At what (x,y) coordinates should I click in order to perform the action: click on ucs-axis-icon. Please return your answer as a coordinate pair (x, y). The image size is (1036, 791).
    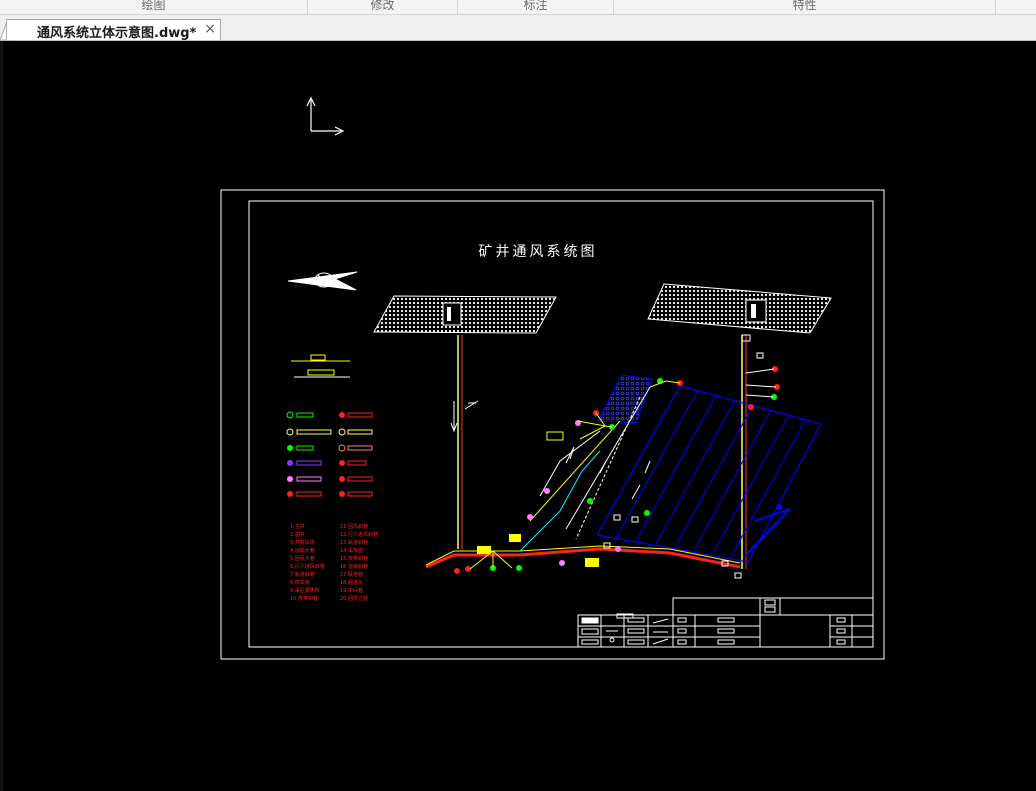
    Looking at the image, I should click on (325, 116).